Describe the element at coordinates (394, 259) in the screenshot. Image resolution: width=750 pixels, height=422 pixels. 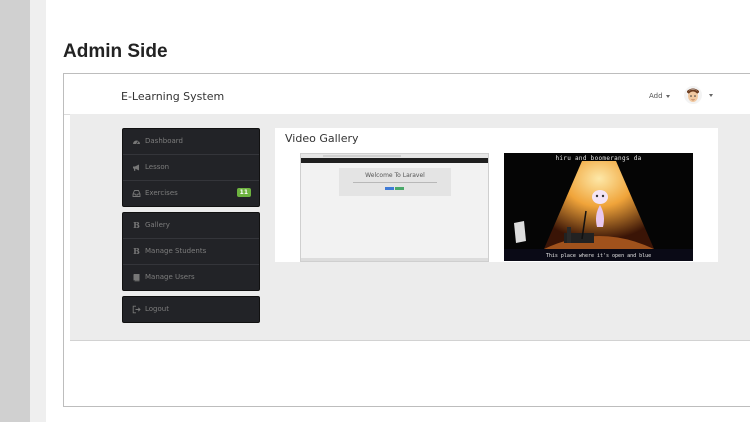
I see `thumbnail-status-bar` at that location.